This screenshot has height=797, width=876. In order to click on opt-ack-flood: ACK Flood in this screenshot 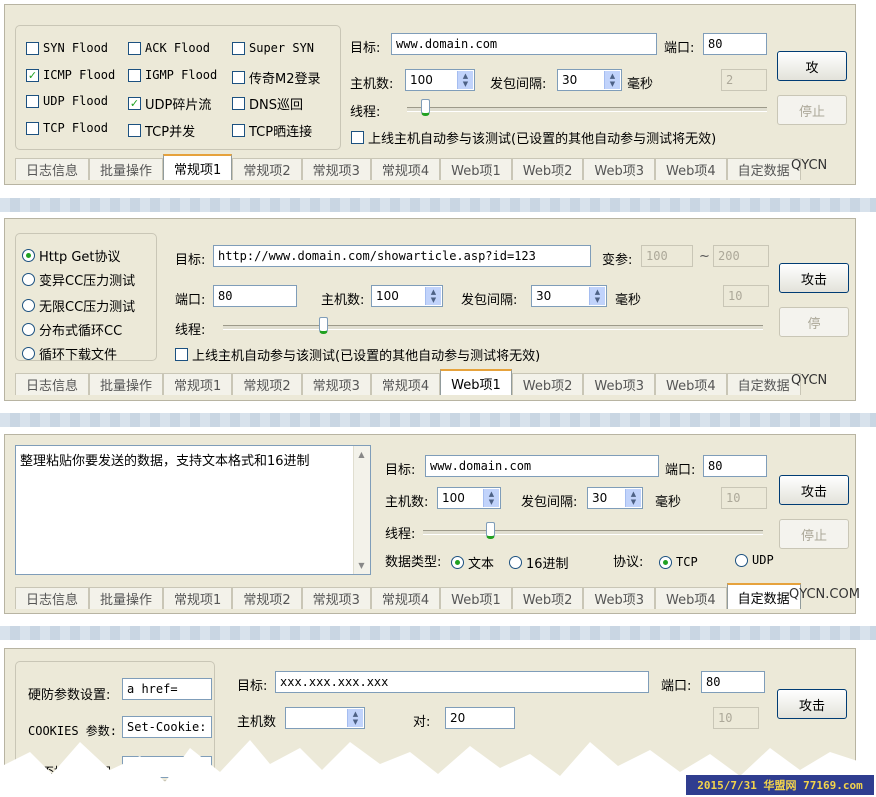, I will do `click(169, 48)`.